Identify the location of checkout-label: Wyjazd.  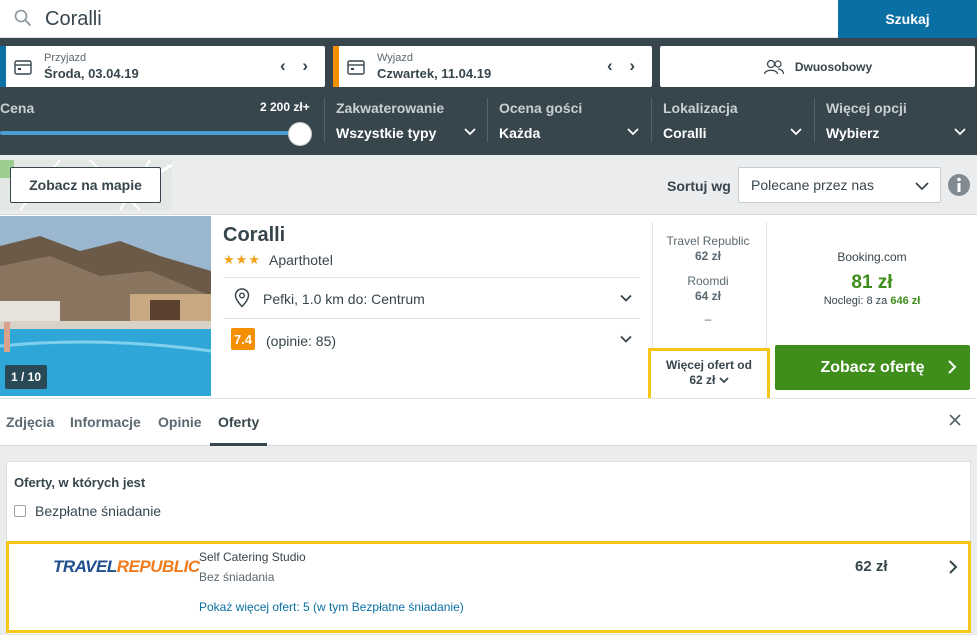
(395, 58).